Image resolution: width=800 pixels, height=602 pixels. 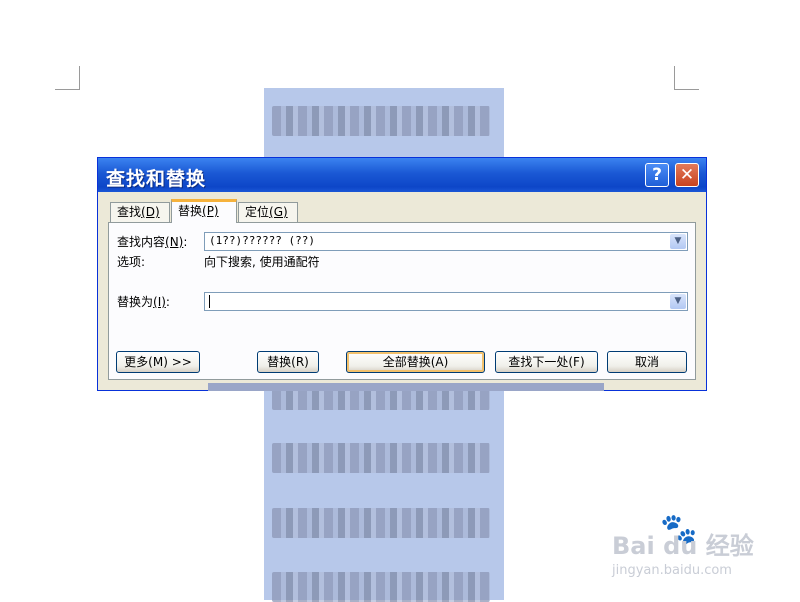 I want to click on replace-with-label: 替换为(I):, so click(x=143, y=301).